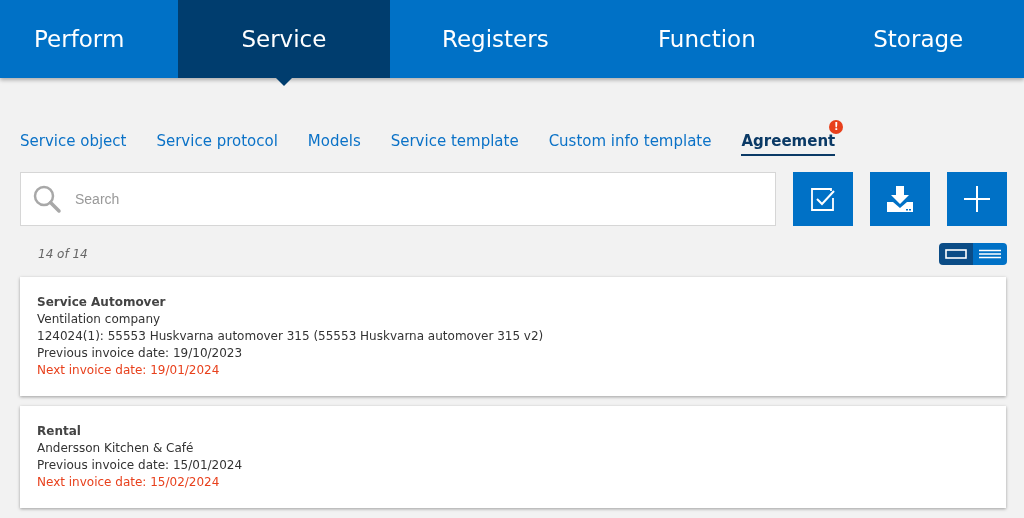 This screenshot has height=518, width=1024. What do you see at coordinates (101, 302) in the screenshot?
I see `card-title: Service Automover` at bounding box center [101, 302].